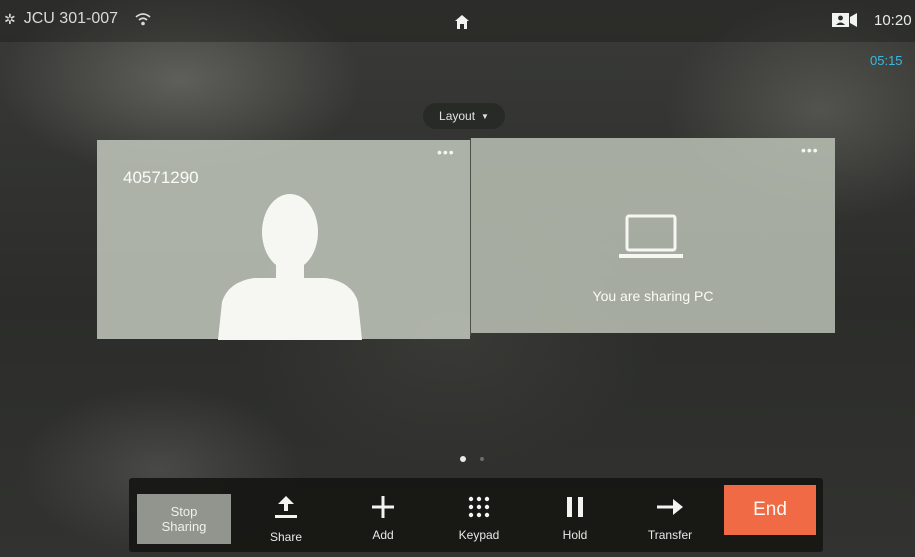 This screenshot has width=915, height=557. I want to click on page-indicator, so click(472, 459).